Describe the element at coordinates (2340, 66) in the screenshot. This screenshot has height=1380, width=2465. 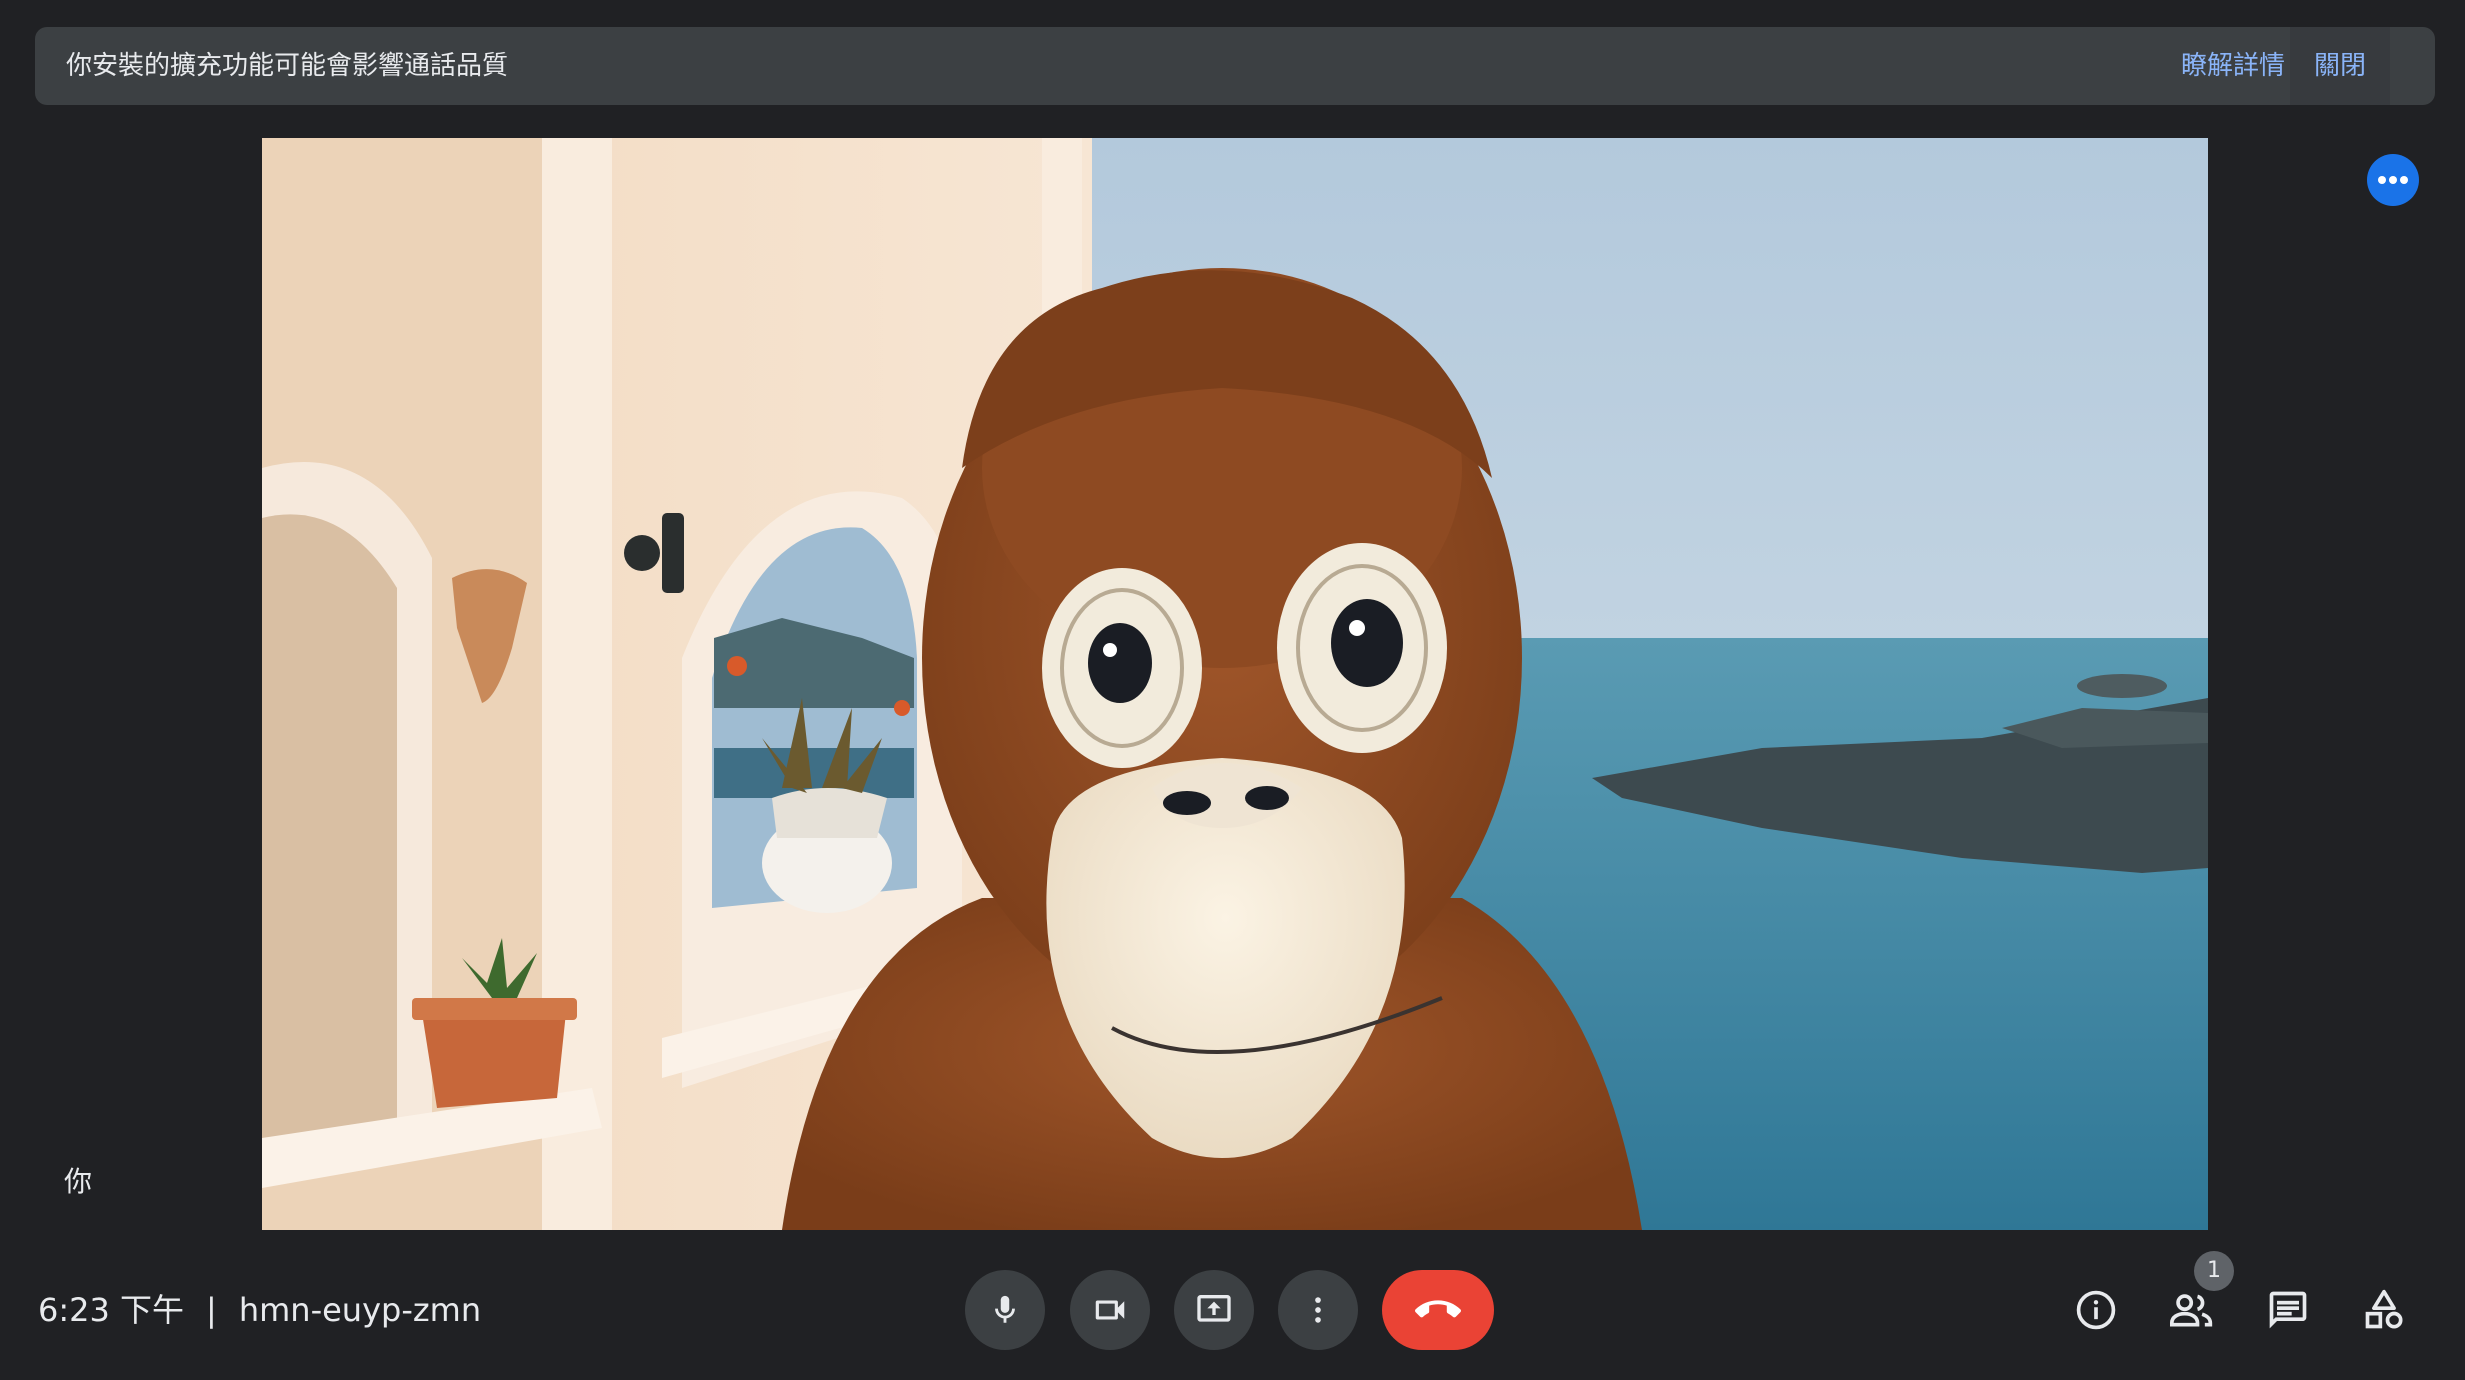
I see `banner-close-button: 關閉` at that location.